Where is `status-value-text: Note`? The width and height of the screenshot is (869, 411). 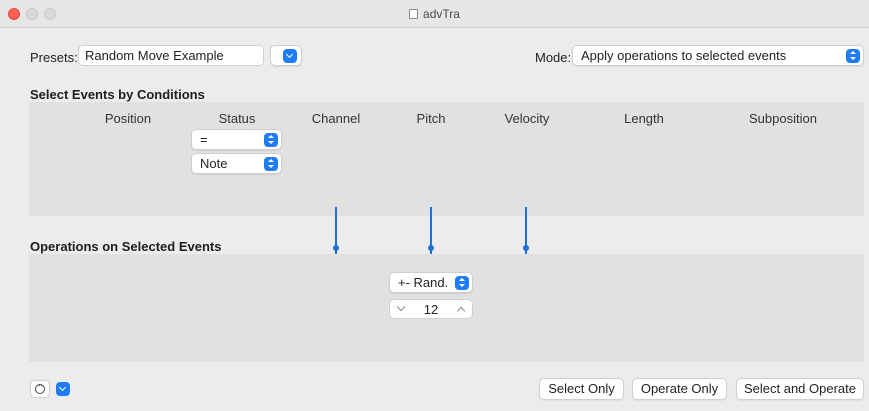 status-value-text: Note is located at coordinates (214, 163).